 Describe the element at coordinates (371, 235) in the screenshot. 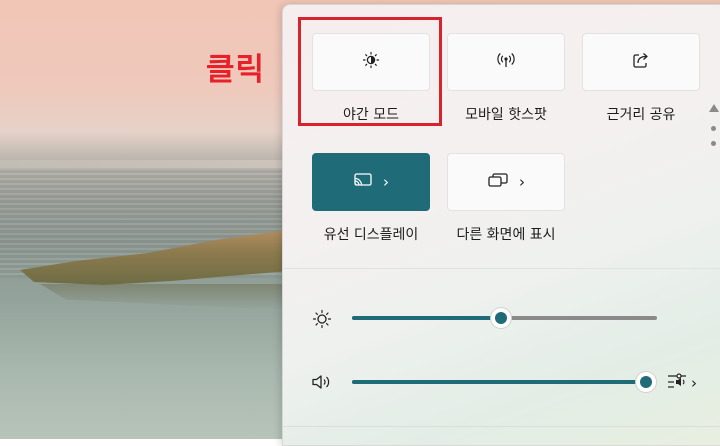

I see `wired-display-label: 유선 디스플레이` at that location.